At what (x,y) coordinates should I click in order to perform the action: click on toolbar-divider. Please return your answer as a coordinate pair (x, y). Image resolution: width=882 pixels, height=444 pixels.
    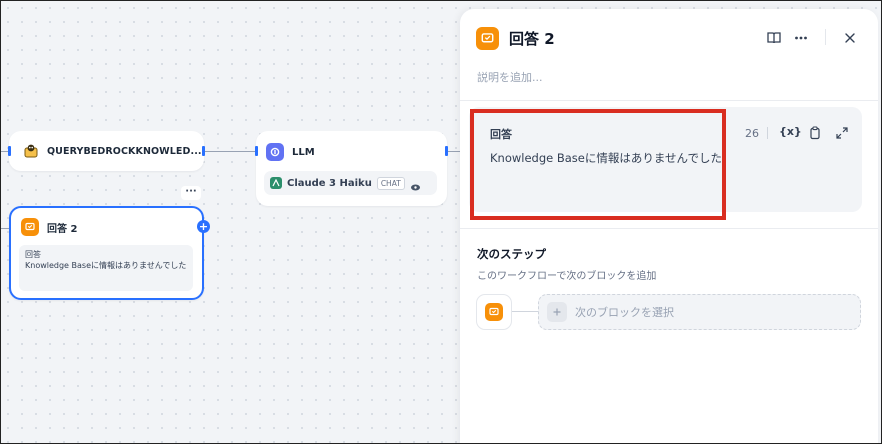
    Looking at the image, I should click on (767, 133).